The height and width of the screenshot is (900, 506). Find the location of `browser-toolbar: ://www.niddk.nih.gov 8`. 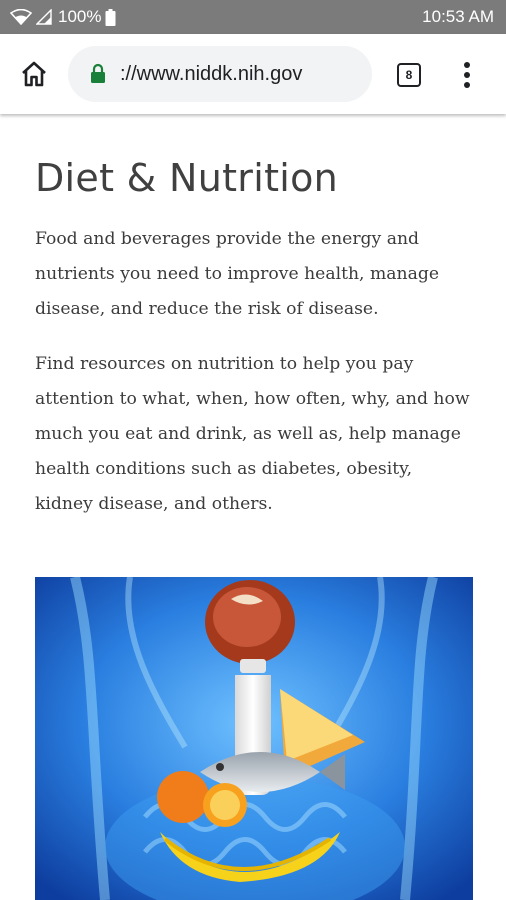

browser-toolbar: ://www.niddk.nih.gov 8 is located at coordinates (253, 74).